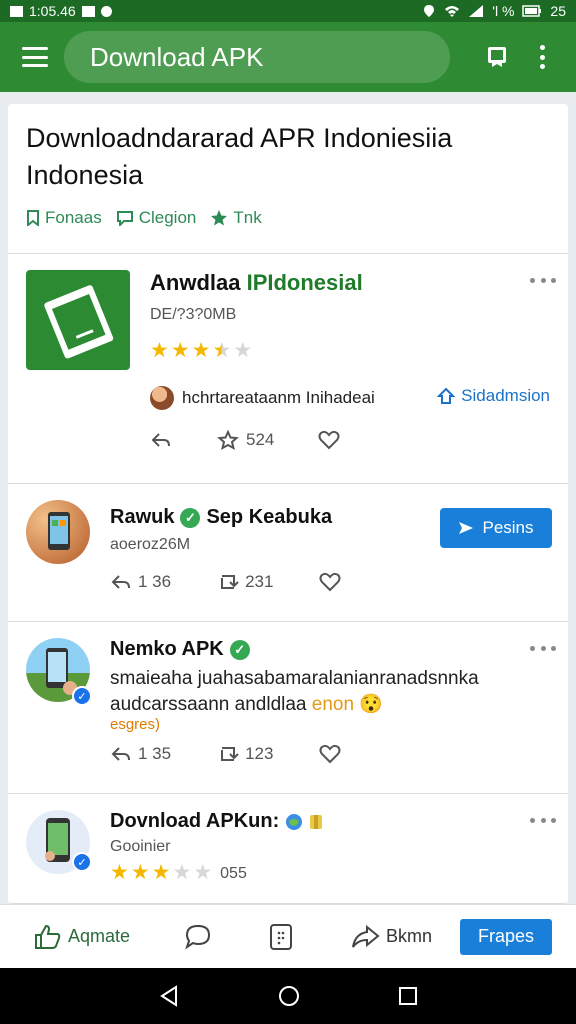  I want to click on document-action, so click(281, 937).